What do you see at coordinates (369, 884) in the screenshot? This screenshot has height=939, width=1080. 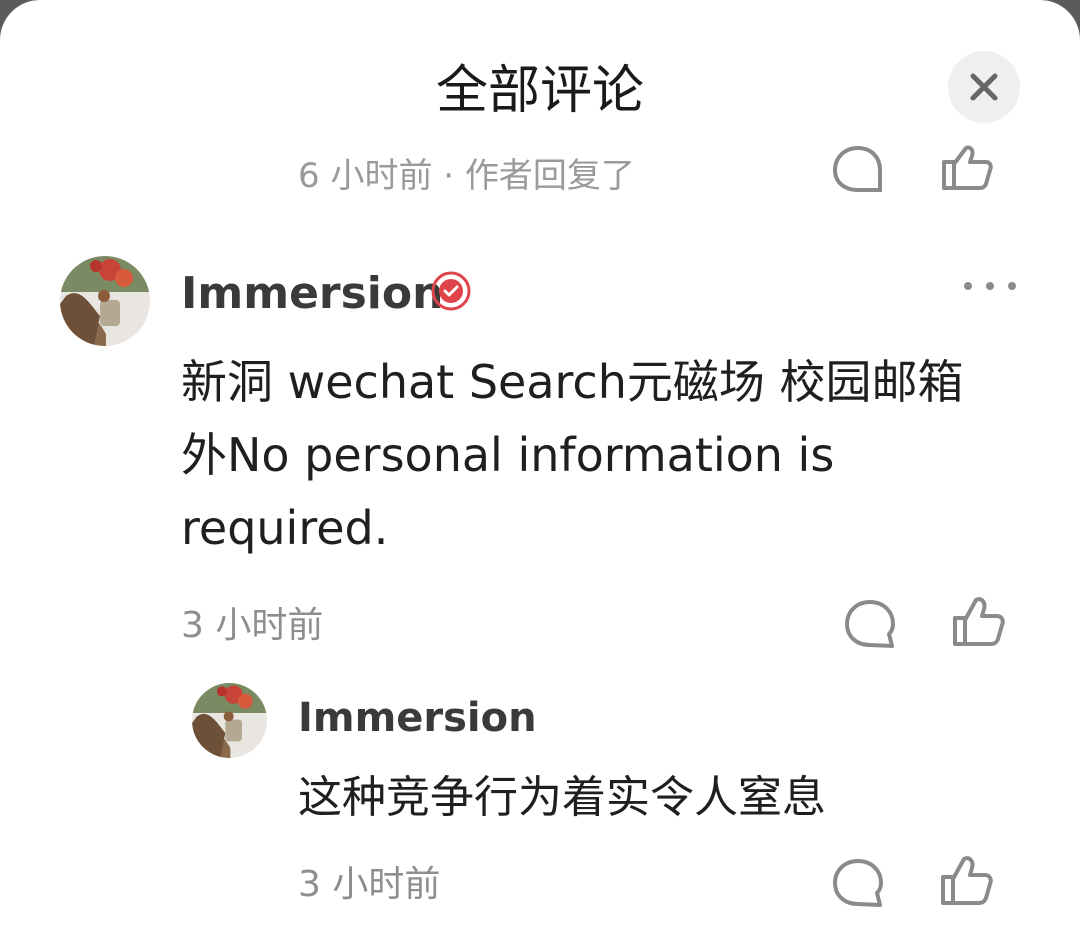 I see `reply-timestamp: 3 小时前` at bounding box center [369, 884].